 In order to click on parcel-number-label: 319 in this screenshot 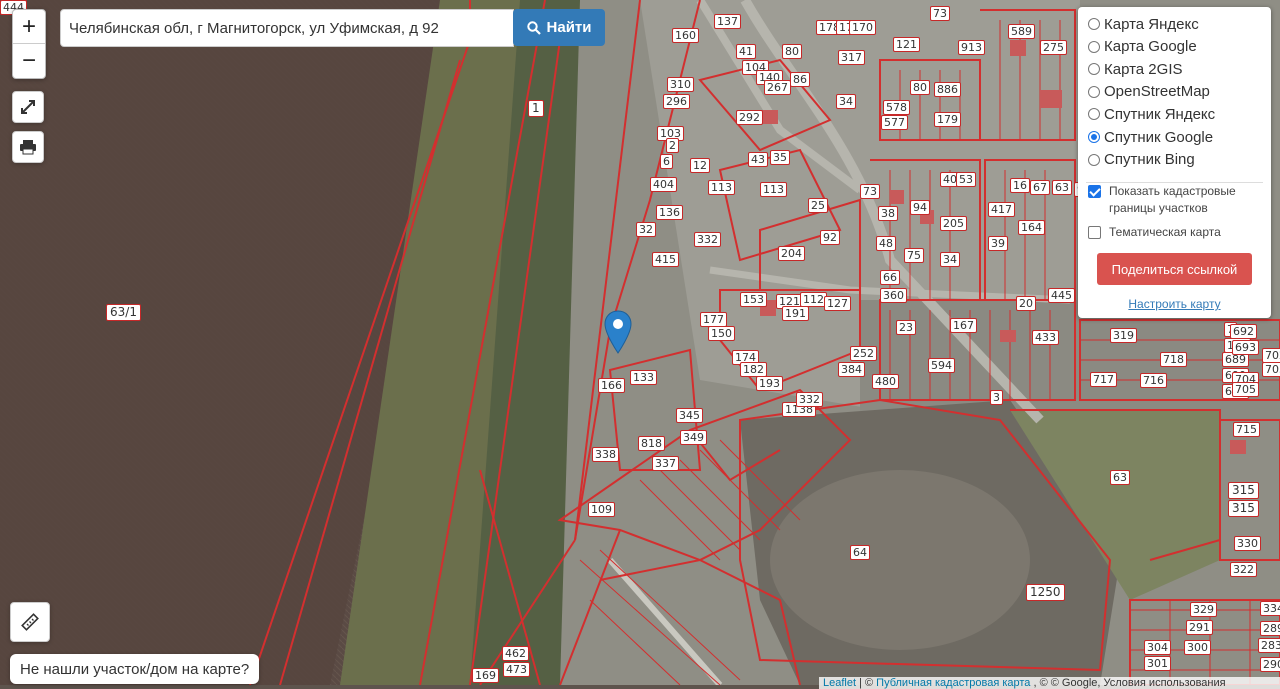, I will do `click(1123, 335)`.